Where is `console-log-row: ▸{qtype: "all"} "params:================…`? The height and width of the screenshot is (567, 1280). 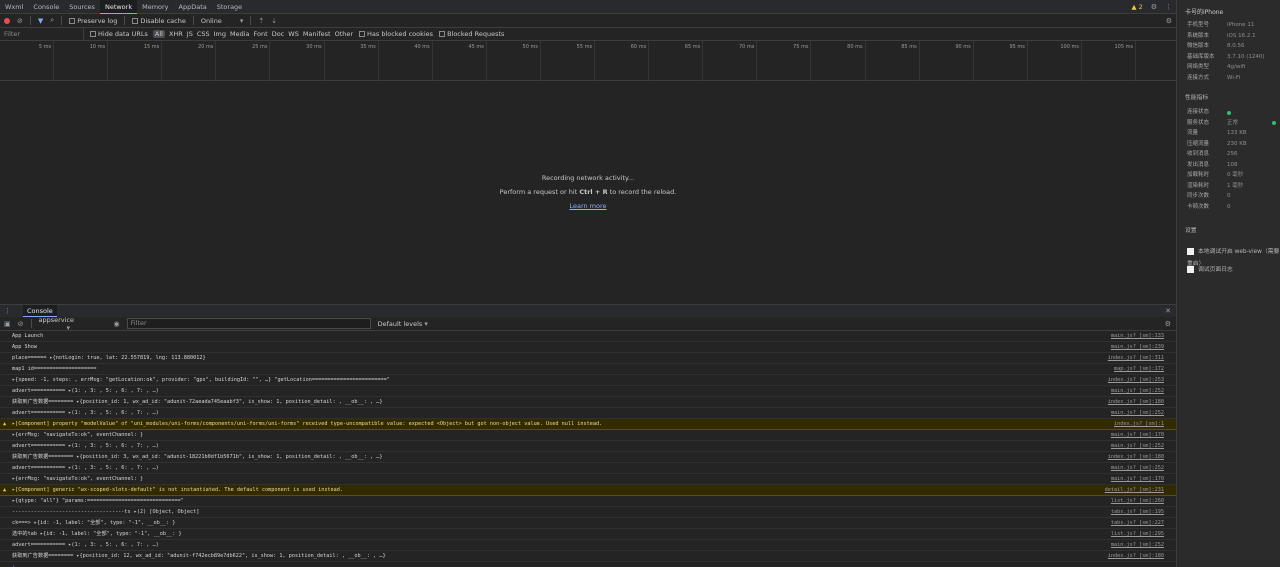
console-log-row: ▸{qtype: "all"} "params:================… is located at coordinates (588, 501).